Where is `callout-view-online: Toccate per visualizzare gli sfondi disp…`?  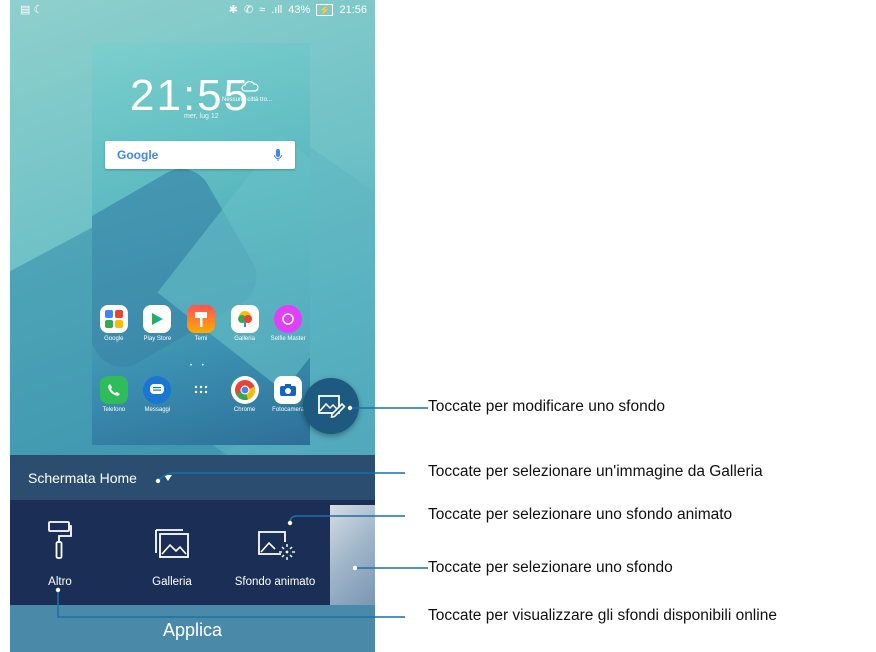
callout-view-online: Toccate per visualizzare gli sfondi disp… is located at coordinates (602, 615).